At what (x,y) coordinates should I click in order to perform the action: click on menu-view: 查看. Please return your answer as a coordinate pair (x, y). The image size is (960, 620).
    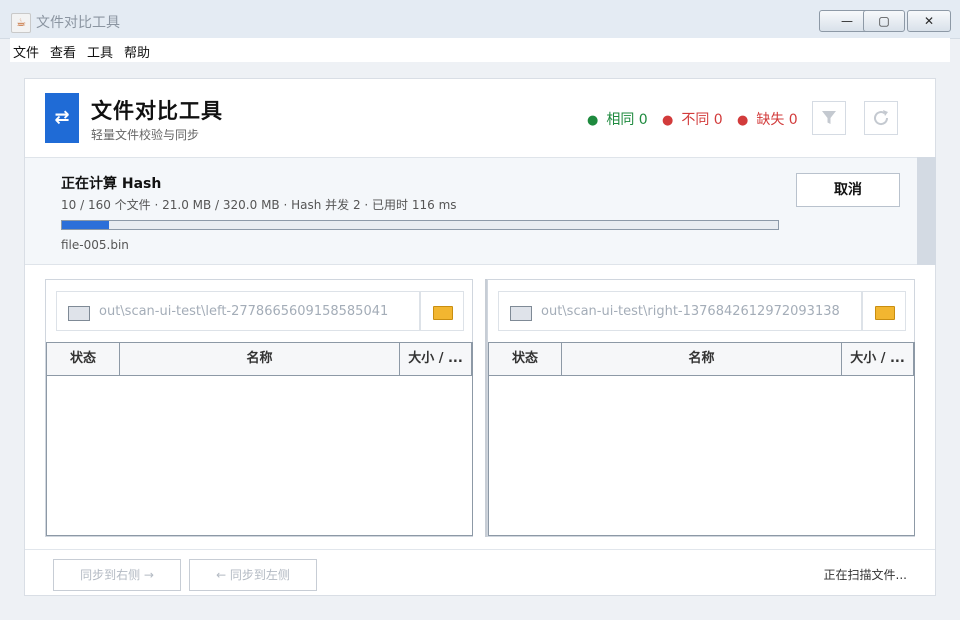
    Looking at the image, I should click on (63, 51).